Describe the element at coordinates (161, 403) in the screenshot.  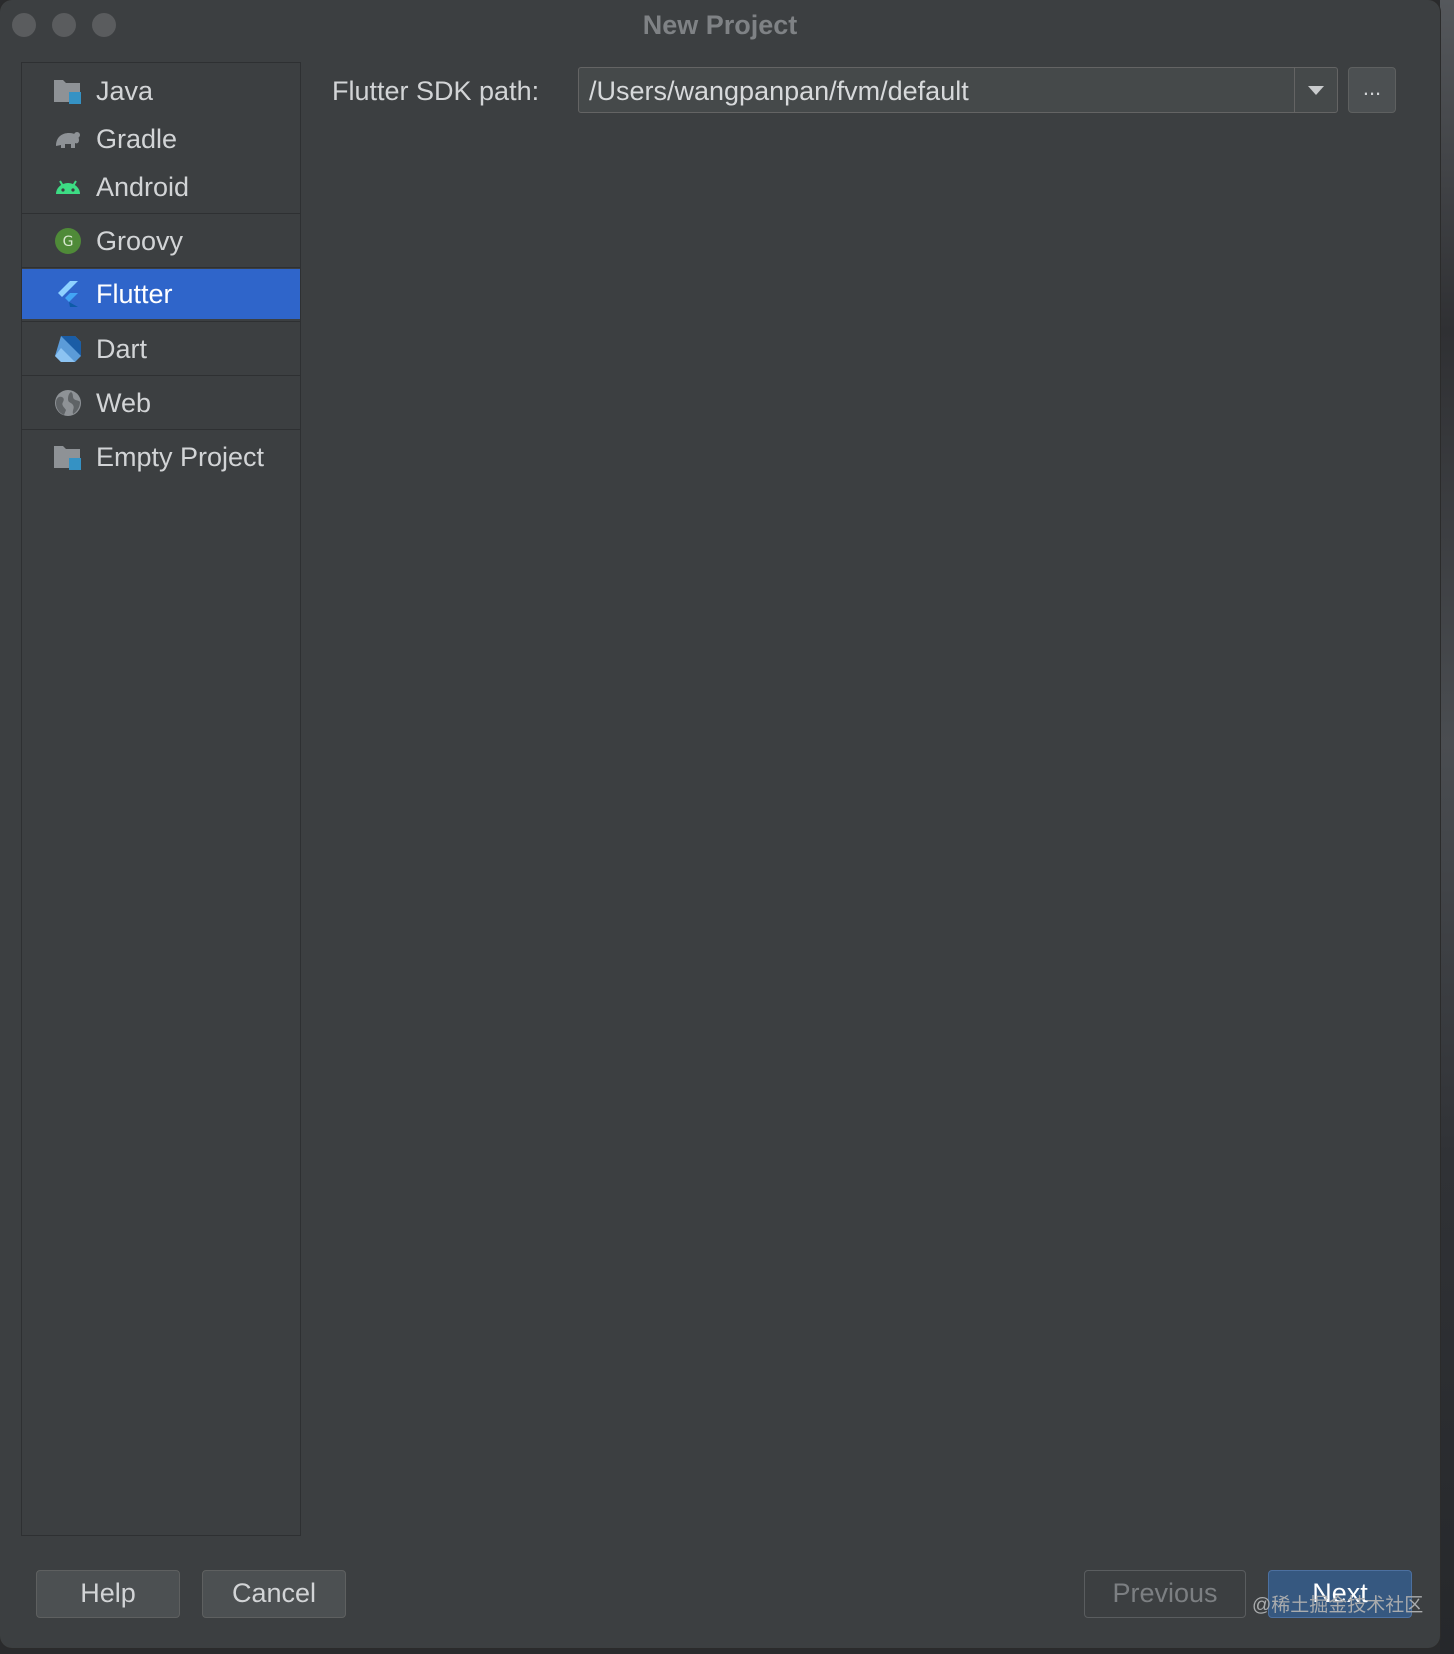
I see `sidebar-item-web: Web` at that location.